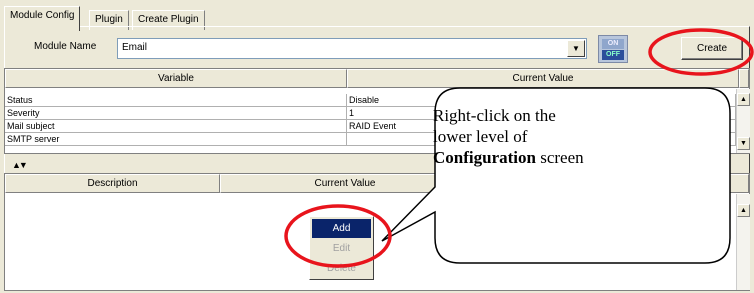  What do you see at coordinates (341, 268) in the screenshot?
I see `menu-item-delete: Delete` at bounding box center [341, 268].